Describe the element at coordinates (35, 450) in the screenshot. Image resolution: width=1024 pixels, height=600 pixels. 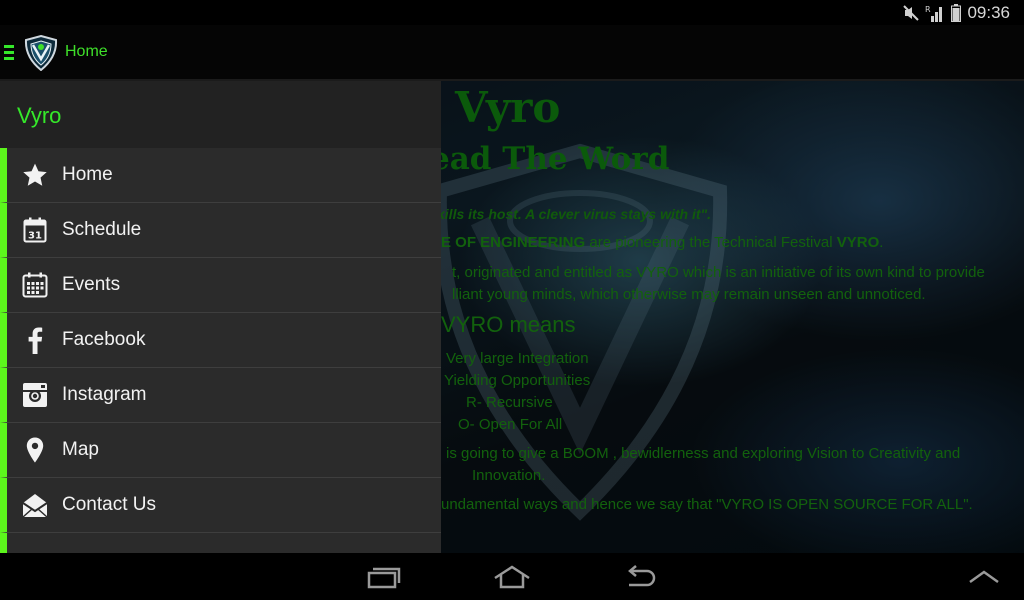
I see `map-pin-icon` at that location.